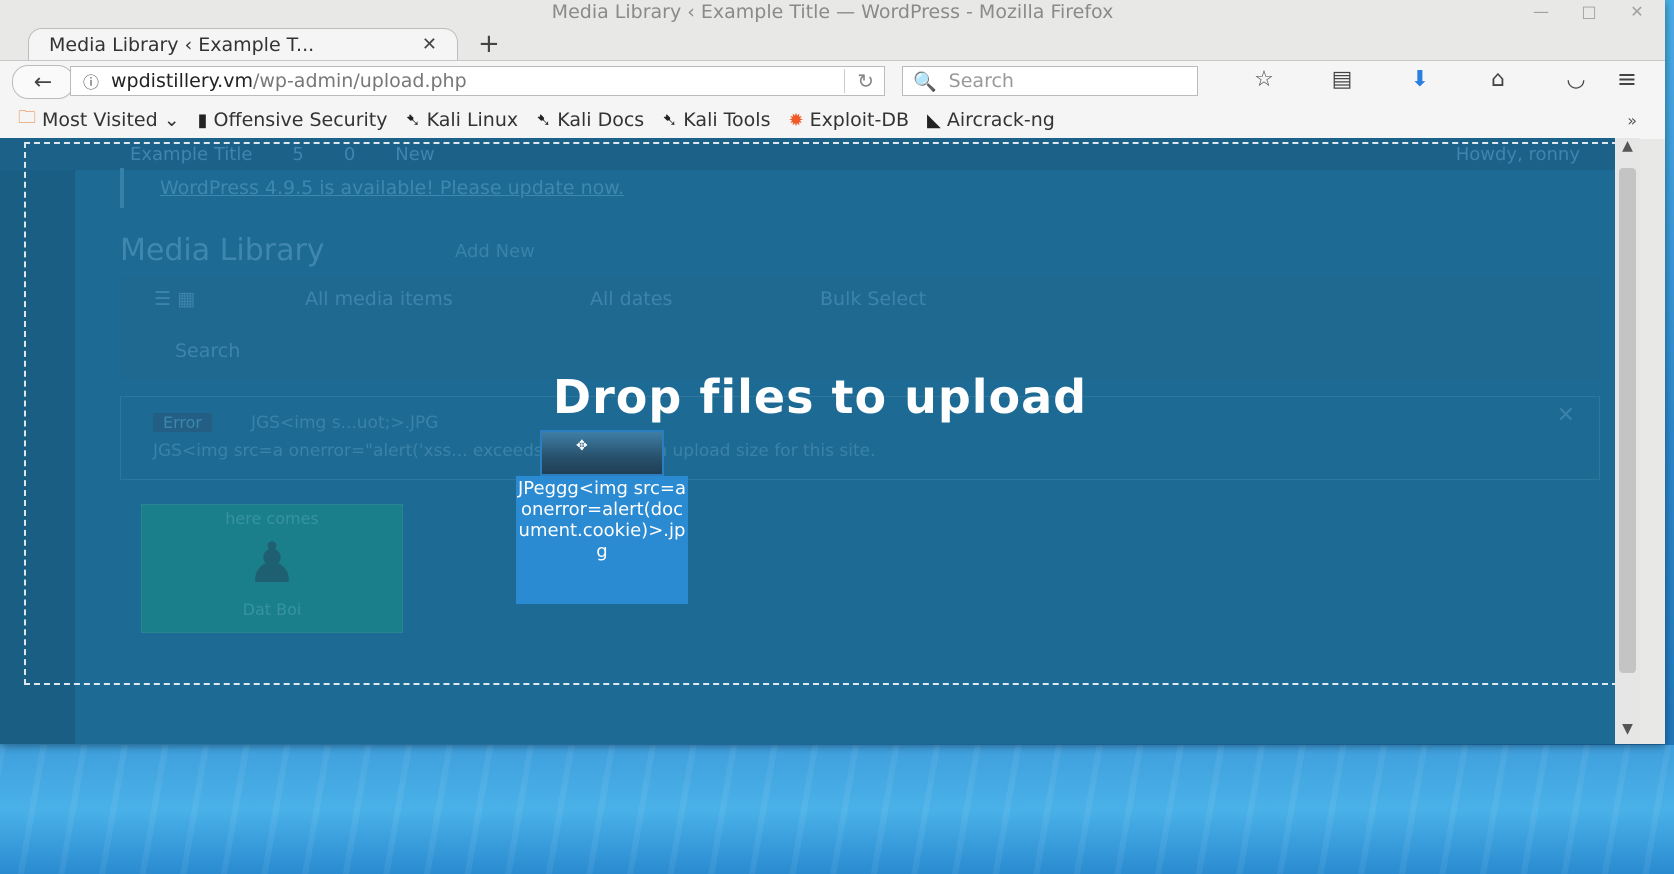 This screenshot has width=1674, height=874. I want to click on reload-icon: ↻, so click(859, 81).